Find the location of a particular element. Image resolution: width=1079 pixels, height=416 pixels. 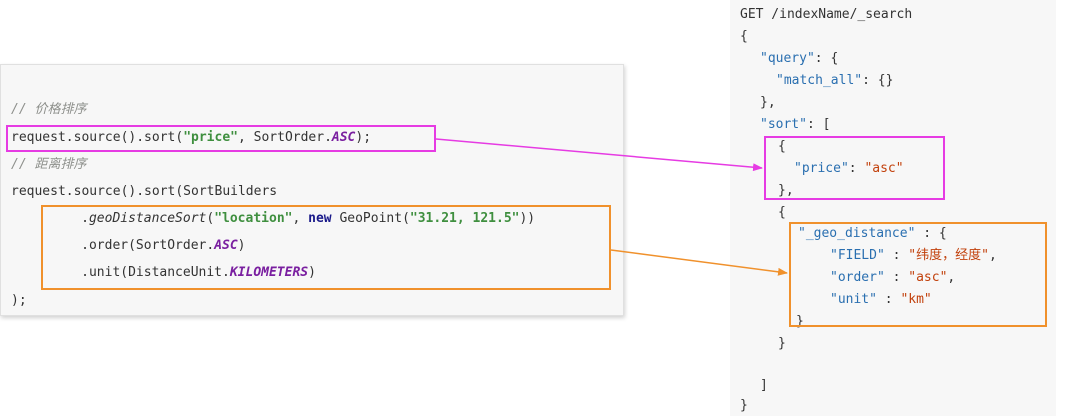

connector-arrows is located at coordinates (611, 207).